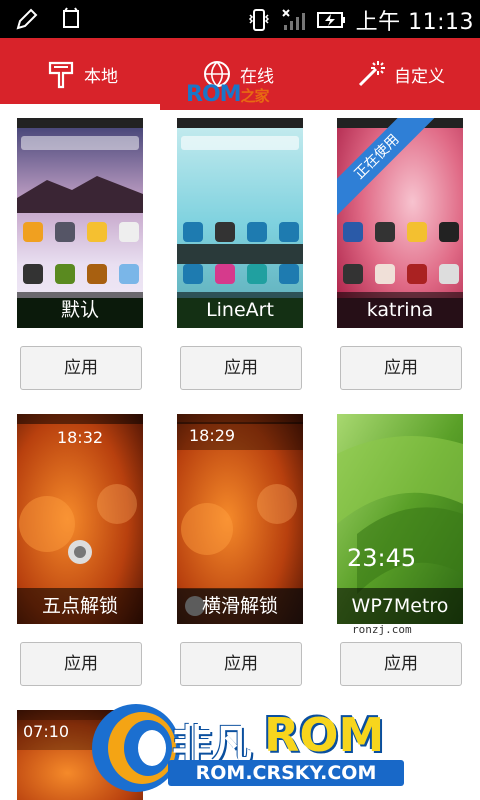  I want to click on theme-thumbnail: 默认, so click(80, 223).